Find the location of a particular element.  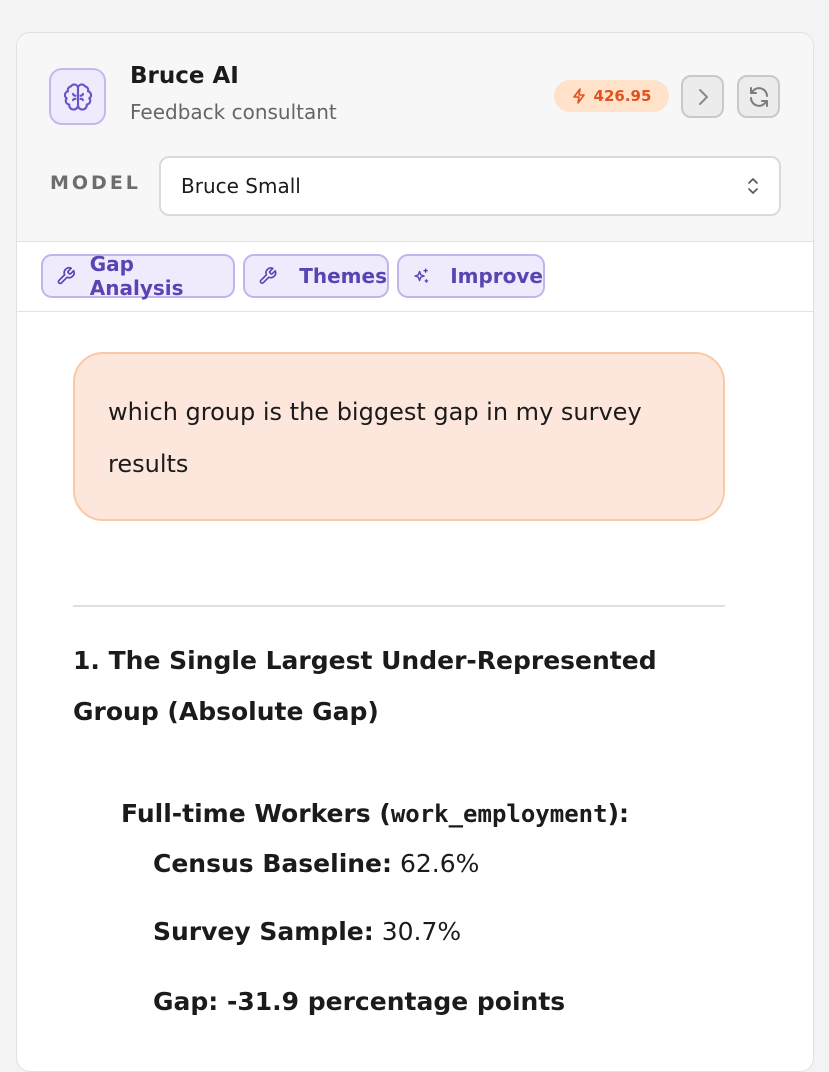

gap-row: Gap: -31.9 percentage points is located at coordinates (359, 1001).